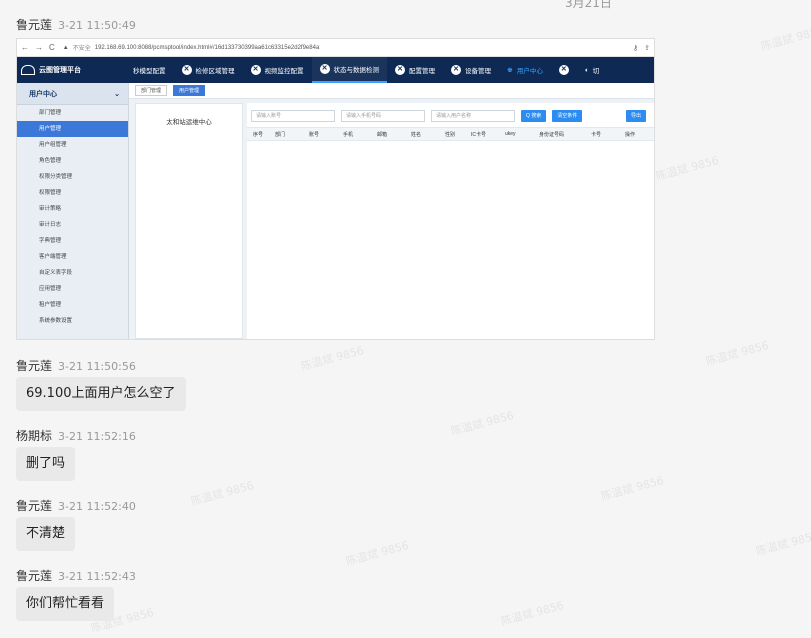 The width and height of the screenshot is (811, 638). I want to click on nav-item: ✕ 视频监控配置, so click(277, 70).